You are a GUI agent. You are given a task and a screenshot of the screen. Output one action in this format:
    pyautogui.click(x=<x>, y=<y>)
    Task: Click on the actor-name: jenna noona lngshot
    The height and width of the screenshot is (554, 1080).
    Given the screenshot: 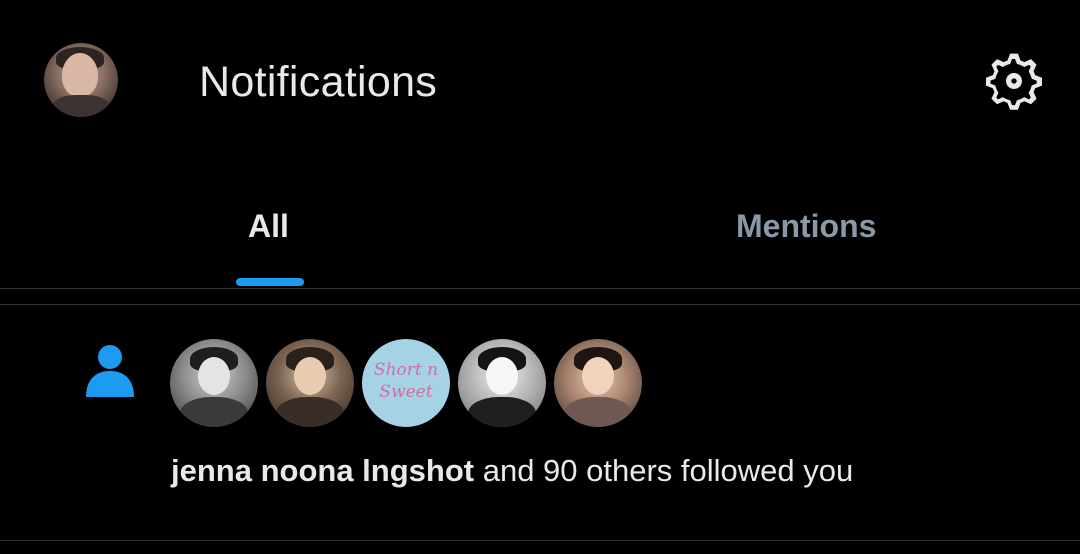 What is the action you would take?
    pyautogui.click(x=322, y=470)
    